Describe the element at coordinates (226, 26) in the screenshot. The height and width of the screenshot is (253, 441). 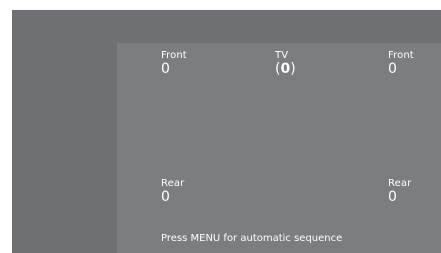
I see `top-band` at that location.